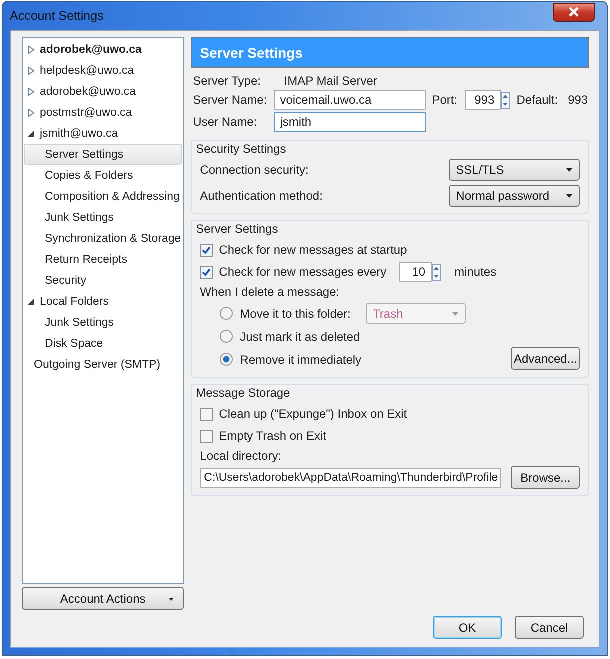 The image size is (610, 659). I want to click on checkbox-label: Check for new messages at startup, so click(313, 250).